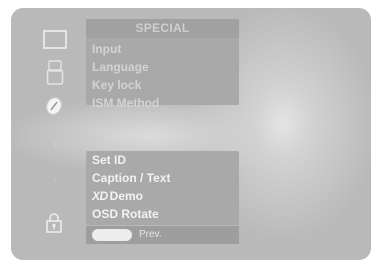 The image size is (374, 263). I want to click on menu-item-input: Input, so click(106, 49).